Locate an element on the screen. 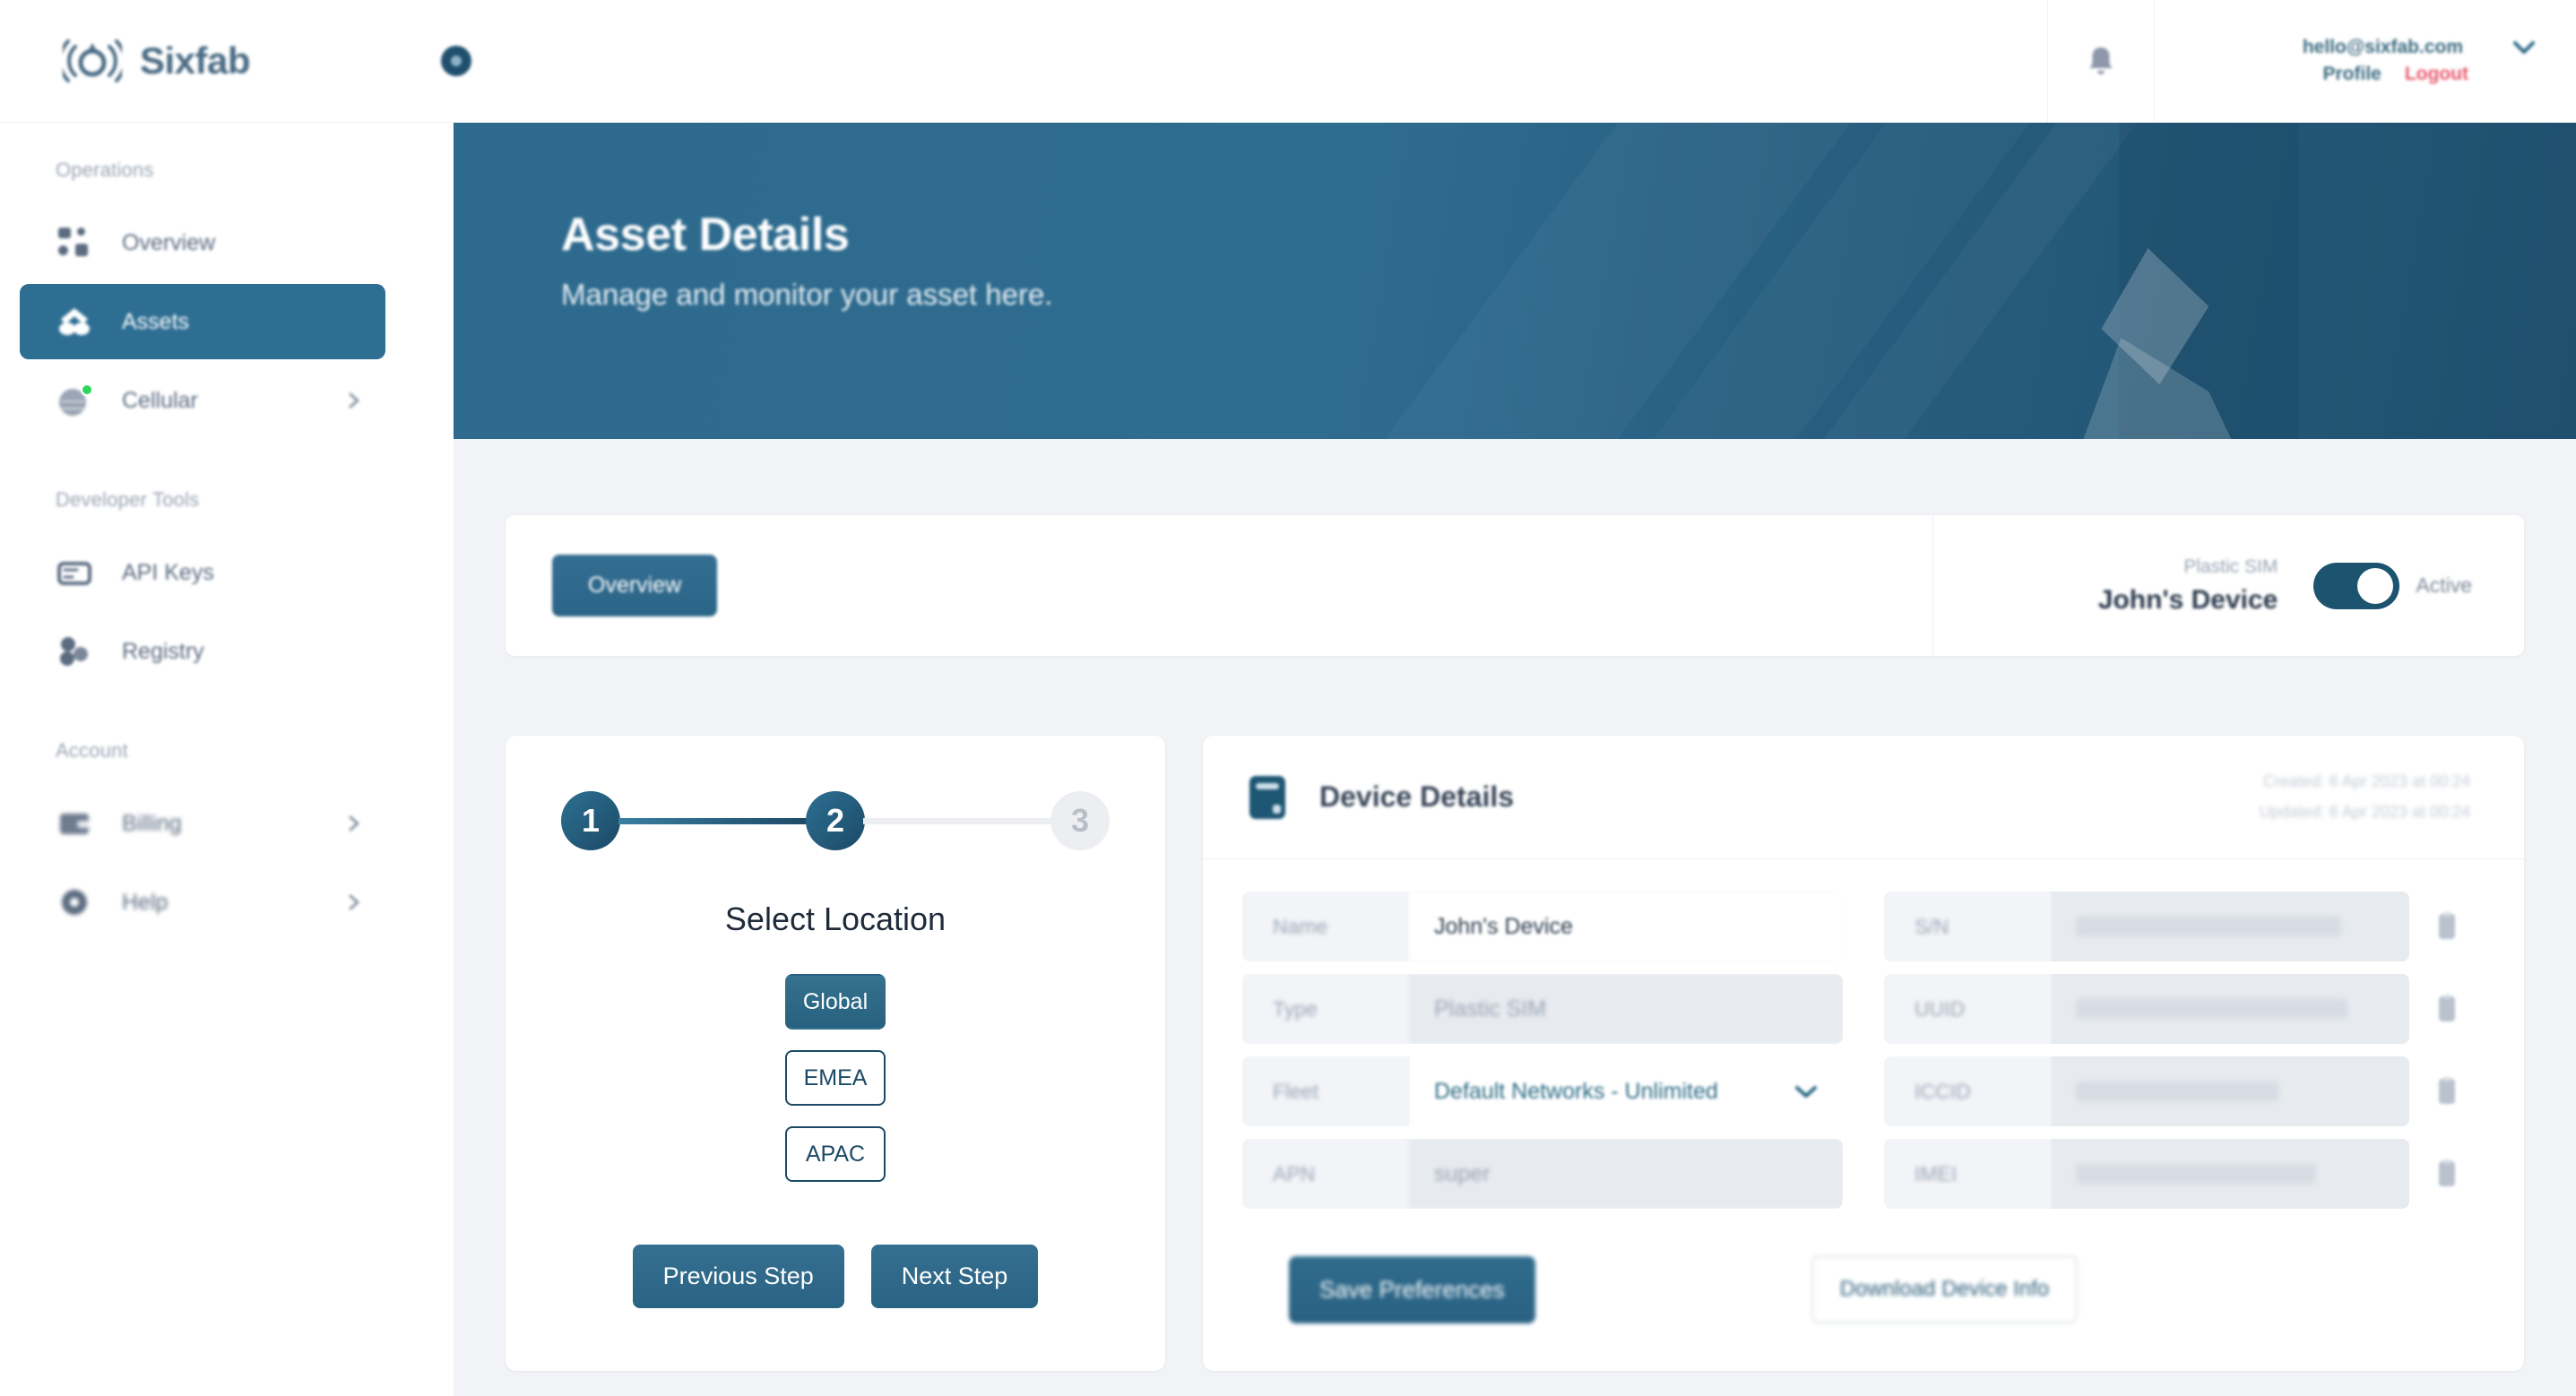  wizard-step-1: 1 is located at coordinates (590, 820).